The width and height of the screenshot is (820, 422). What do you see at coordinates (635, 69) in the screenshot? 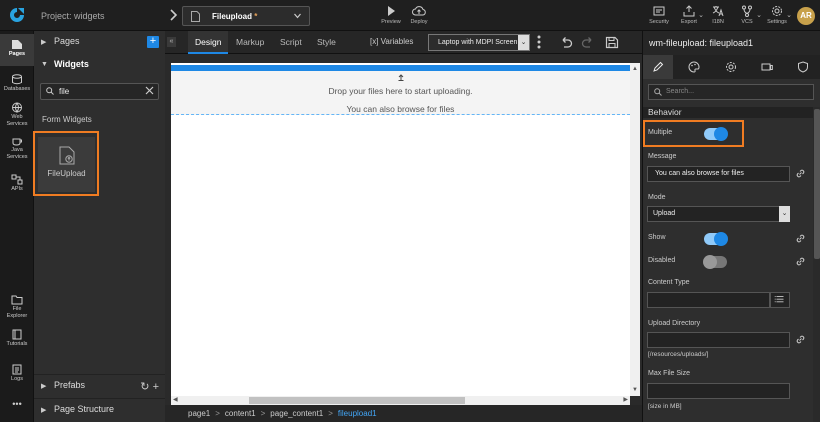
I see `scroll-up-icon: ▲` at bounding box center [635, 69].